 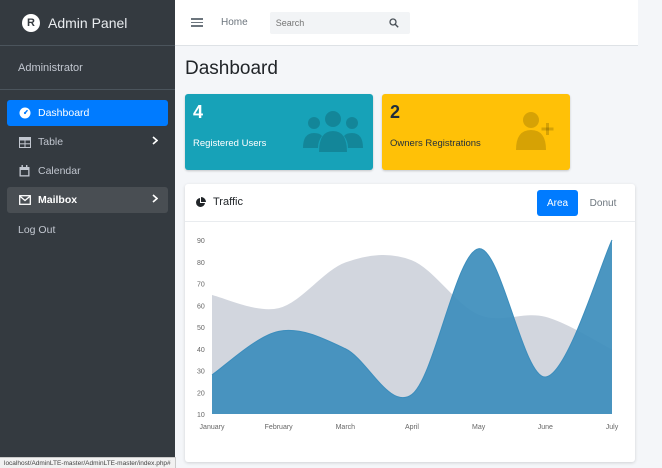 What do you see at coordinates (24, 142) in the screenshot?
I see `table-icon` at bounding box center [24, 142].